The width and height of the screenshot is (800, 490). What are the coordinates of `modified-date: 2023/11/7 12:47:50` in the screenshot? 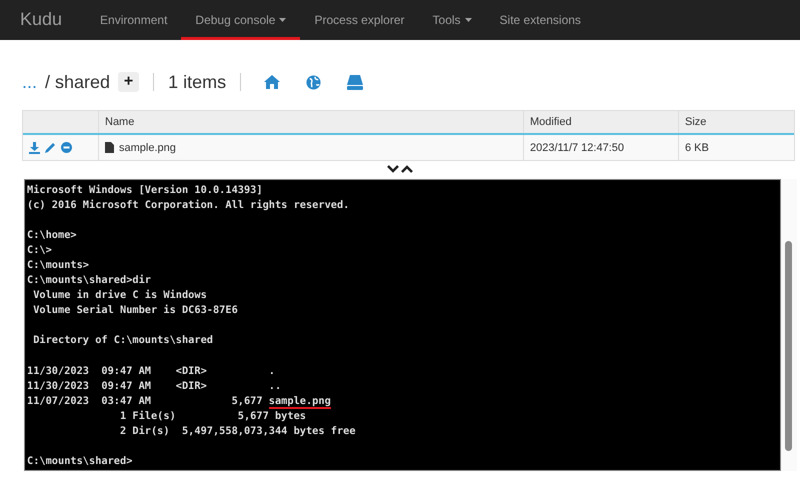 It's located at (577, 148).